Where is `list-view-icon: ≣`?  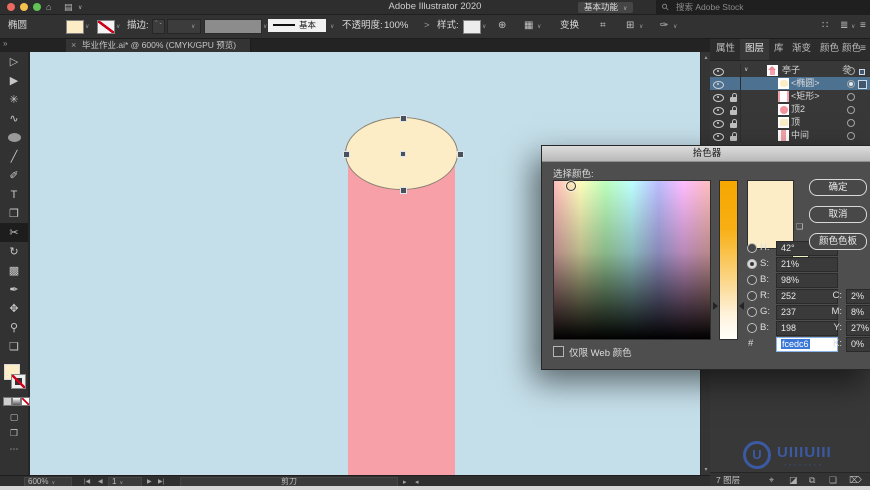 list-view-icon: ≣ is located at coordinates (844, 25).